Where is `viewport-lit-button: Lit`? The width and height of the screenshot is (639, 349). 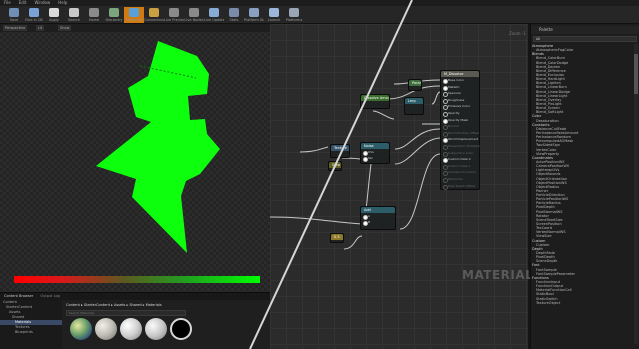 viewport-lit-button: Lit is located at coordinates (40, 28).